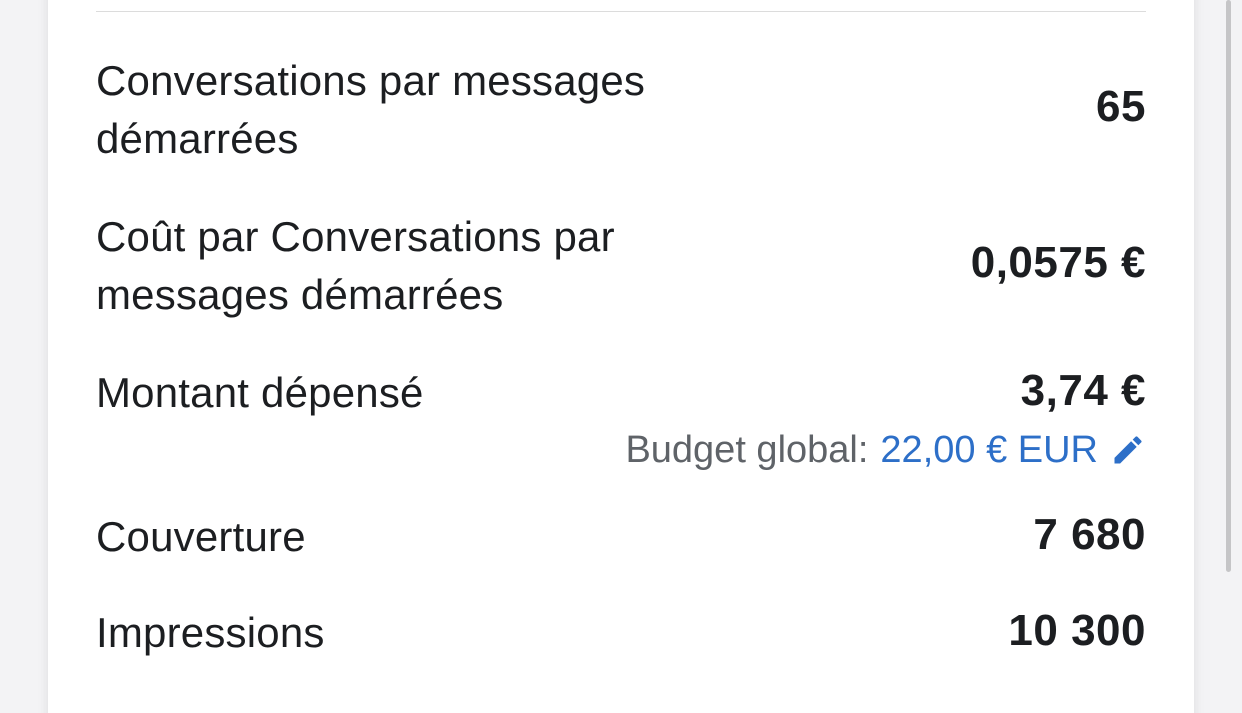 Image resolution: width=1242 pixels, height=713 pixels. What do you see at coordinates (989, 450) in the screenshot?
I see `budget-value-link: 22,00 € EUR` at bounding box center [989, 450].